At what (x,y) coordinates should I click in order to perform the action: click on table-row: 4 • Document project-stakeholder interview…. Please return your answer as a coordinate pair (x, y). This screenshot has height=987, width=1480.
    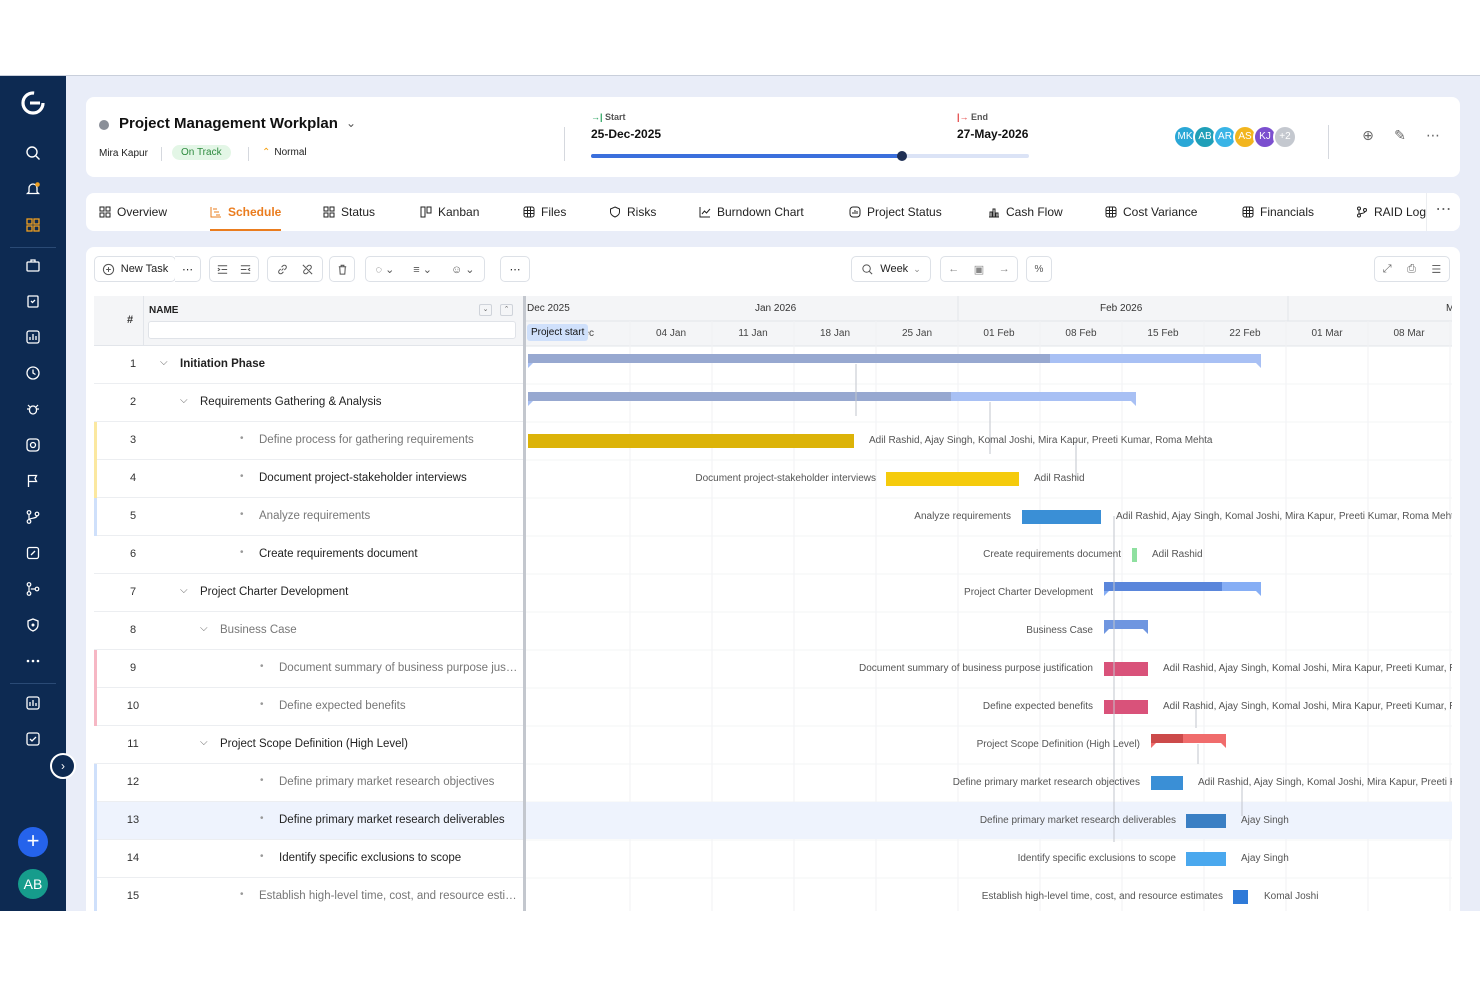
    Looking at the image, I should click on (309, 479).